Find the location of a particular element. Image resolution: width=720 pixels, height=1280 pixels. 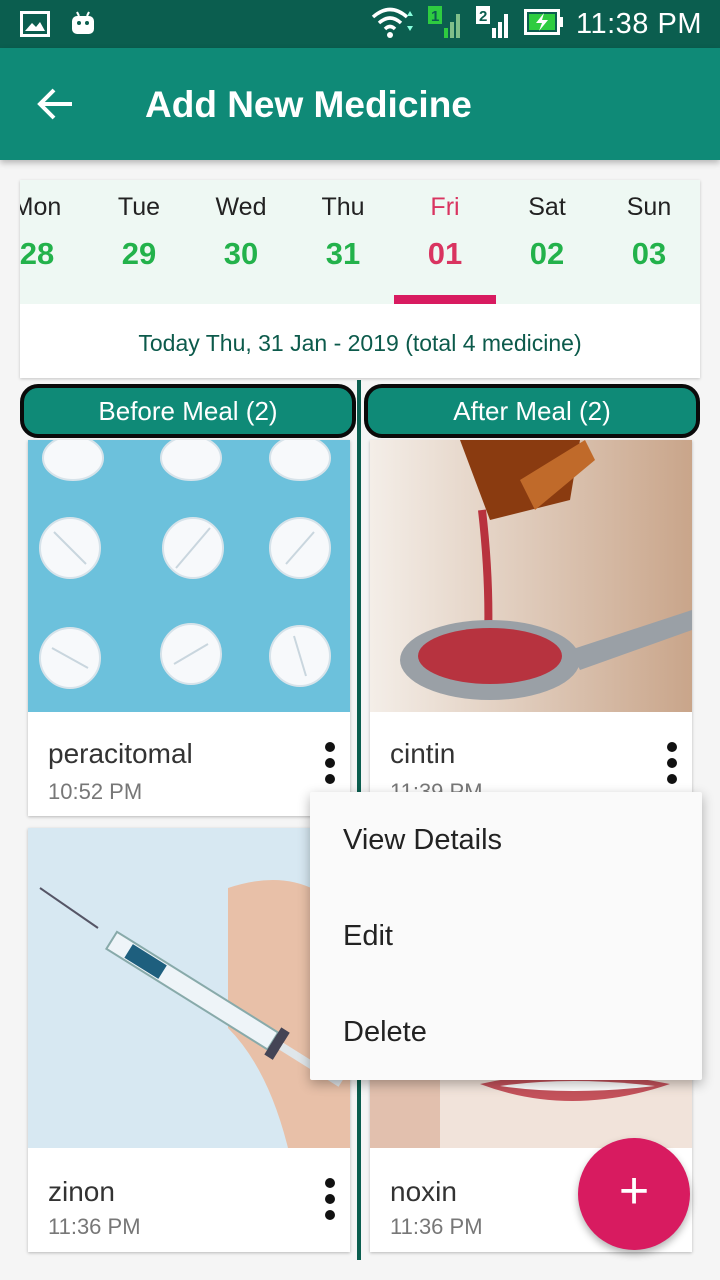

status-time: 11:38 PM is located at coordinates (639, 23).